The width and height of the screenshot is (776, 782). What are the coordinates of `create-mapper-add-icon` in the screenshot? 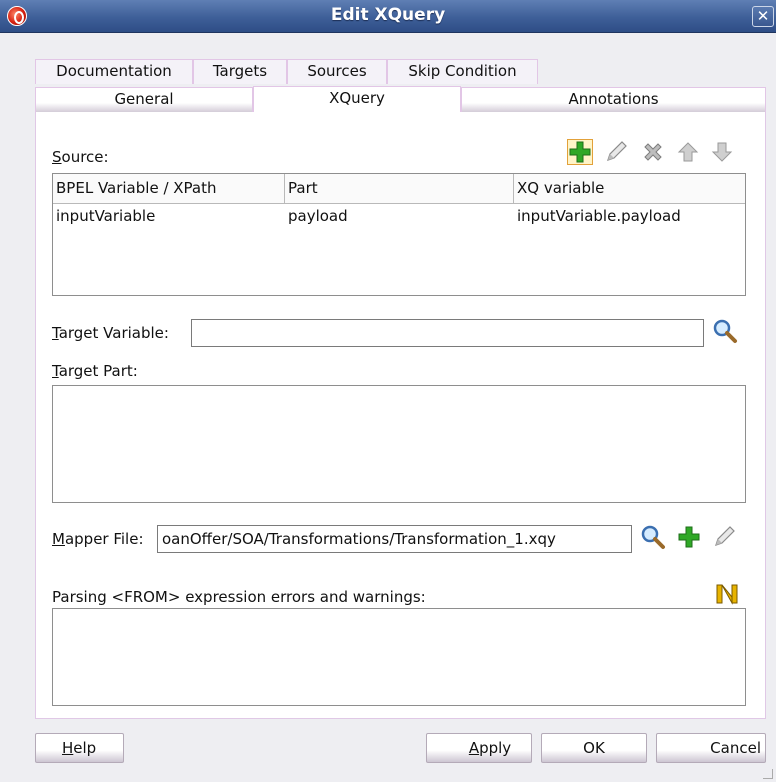 It's located at (689, 537).